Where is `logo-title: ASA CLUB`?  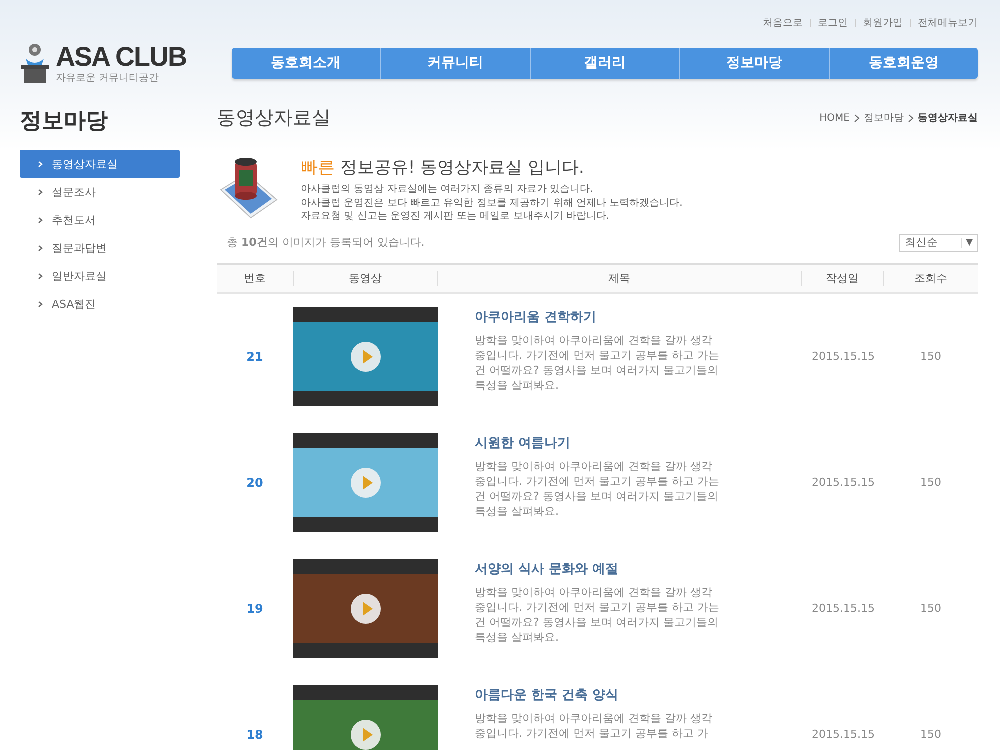
logo-title: ASA CLUB is located at coordinates (121, 57).